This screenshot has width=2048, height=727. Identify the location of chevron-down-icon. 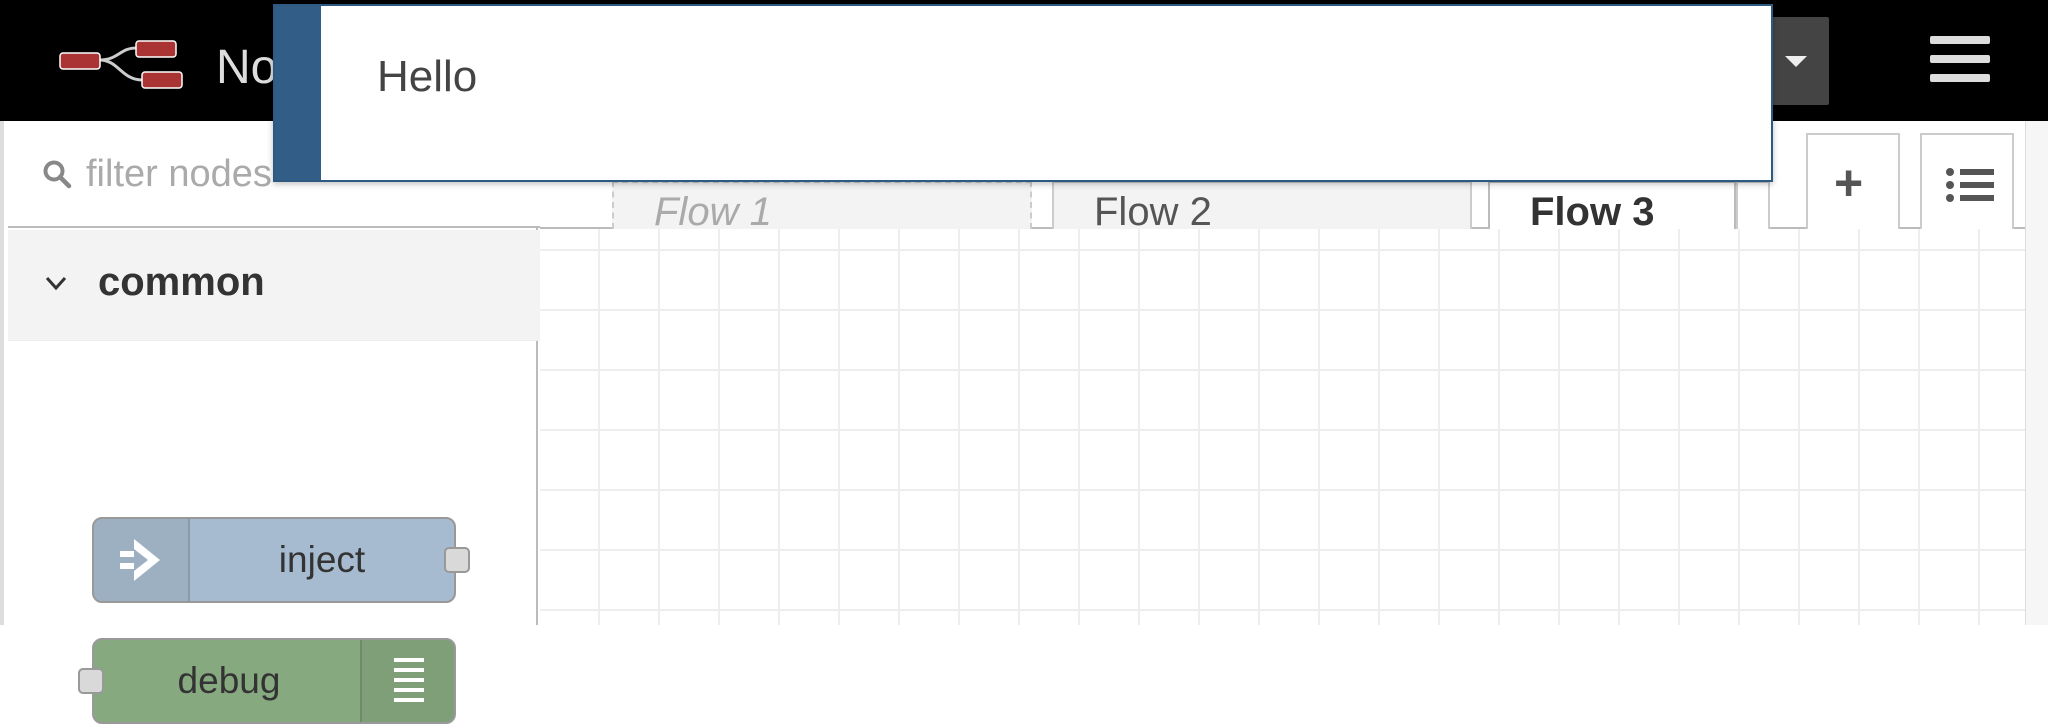
(56, 283).